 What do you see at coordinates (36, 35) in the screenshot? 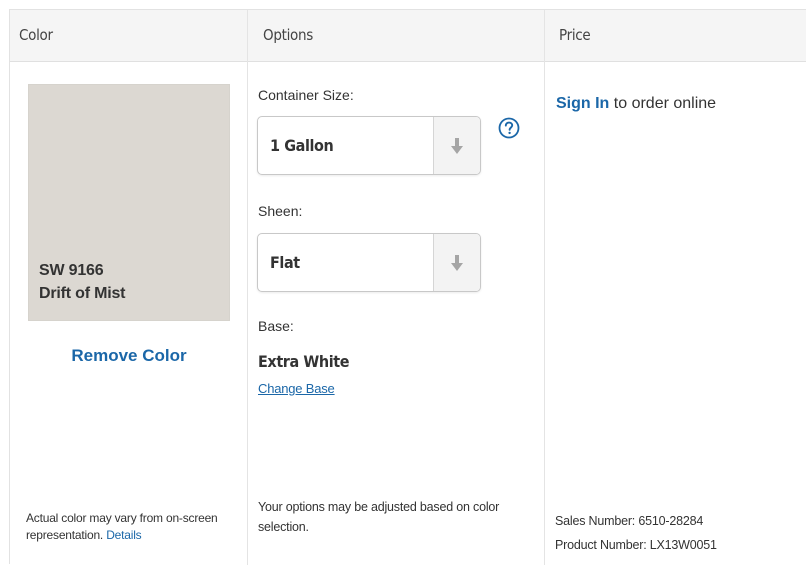
I see `header-color: Color` at bounding box center [36, 35].